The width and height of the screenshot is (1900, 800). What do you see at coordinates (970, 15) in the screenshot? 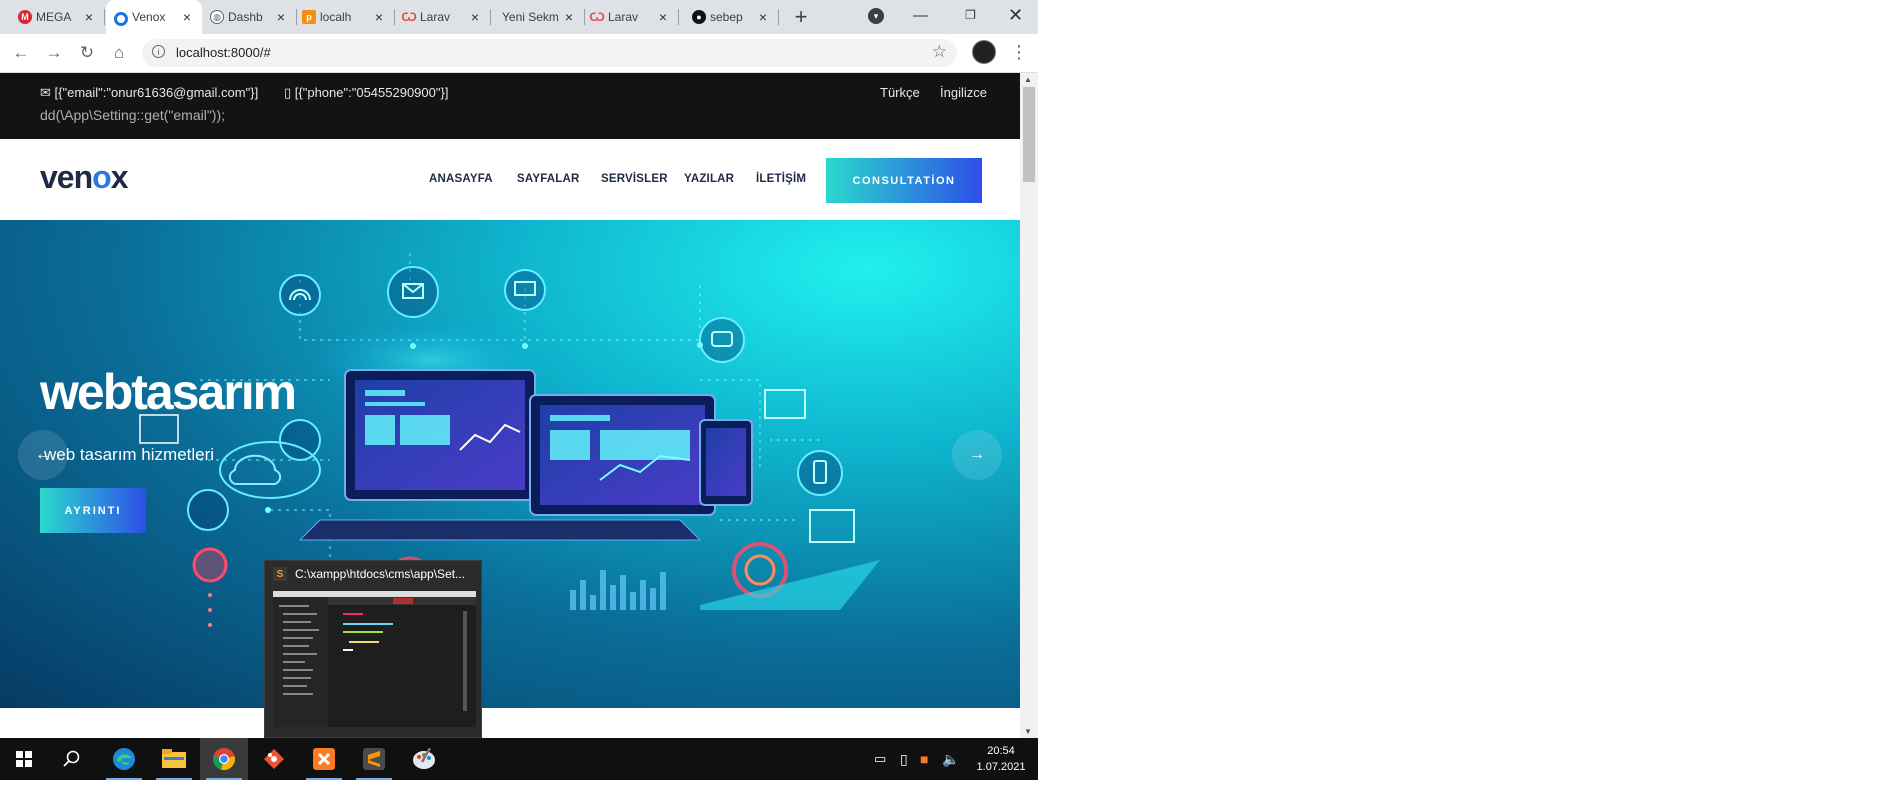
I see `restore-button: ❐` at bounding box center [970, 15].